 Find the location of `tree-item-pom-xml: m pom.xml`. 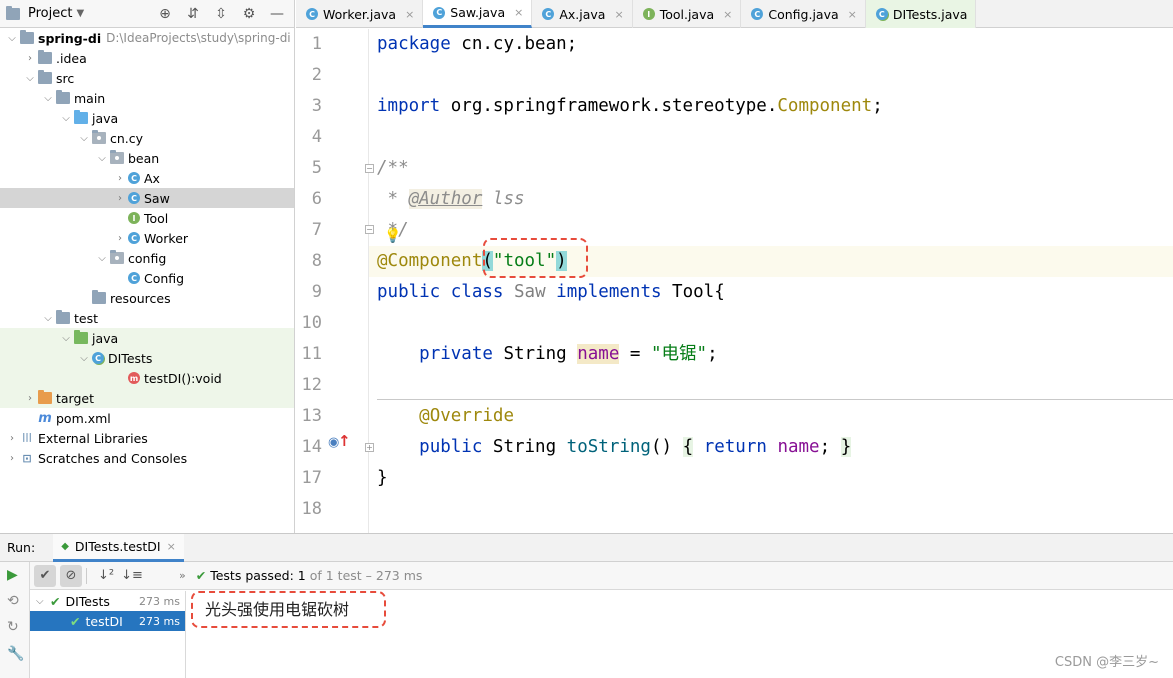

tree-item-pom-xml: m pom.xml is located at coordinates (147, 418).